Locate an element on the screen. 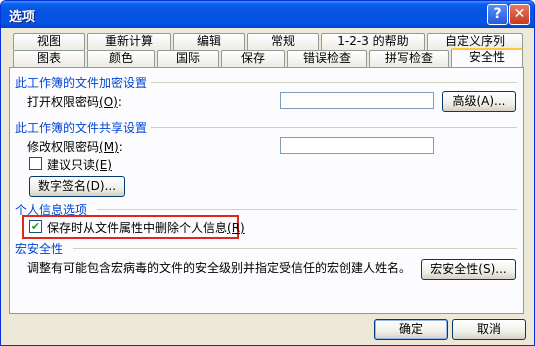  remove-personal-info-label: 保存时从文件属性中删除个人信息(R) is located at coordinates (146, 227).